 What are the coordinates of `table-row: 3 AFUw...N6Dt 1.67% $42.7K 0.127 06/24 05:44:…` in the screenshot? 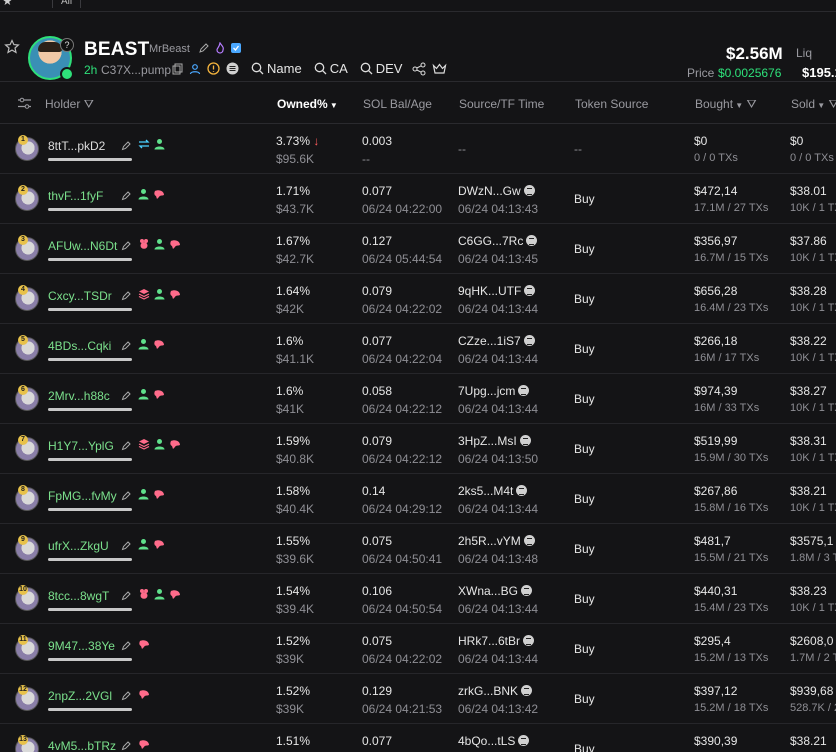 It's located at (418, 249).